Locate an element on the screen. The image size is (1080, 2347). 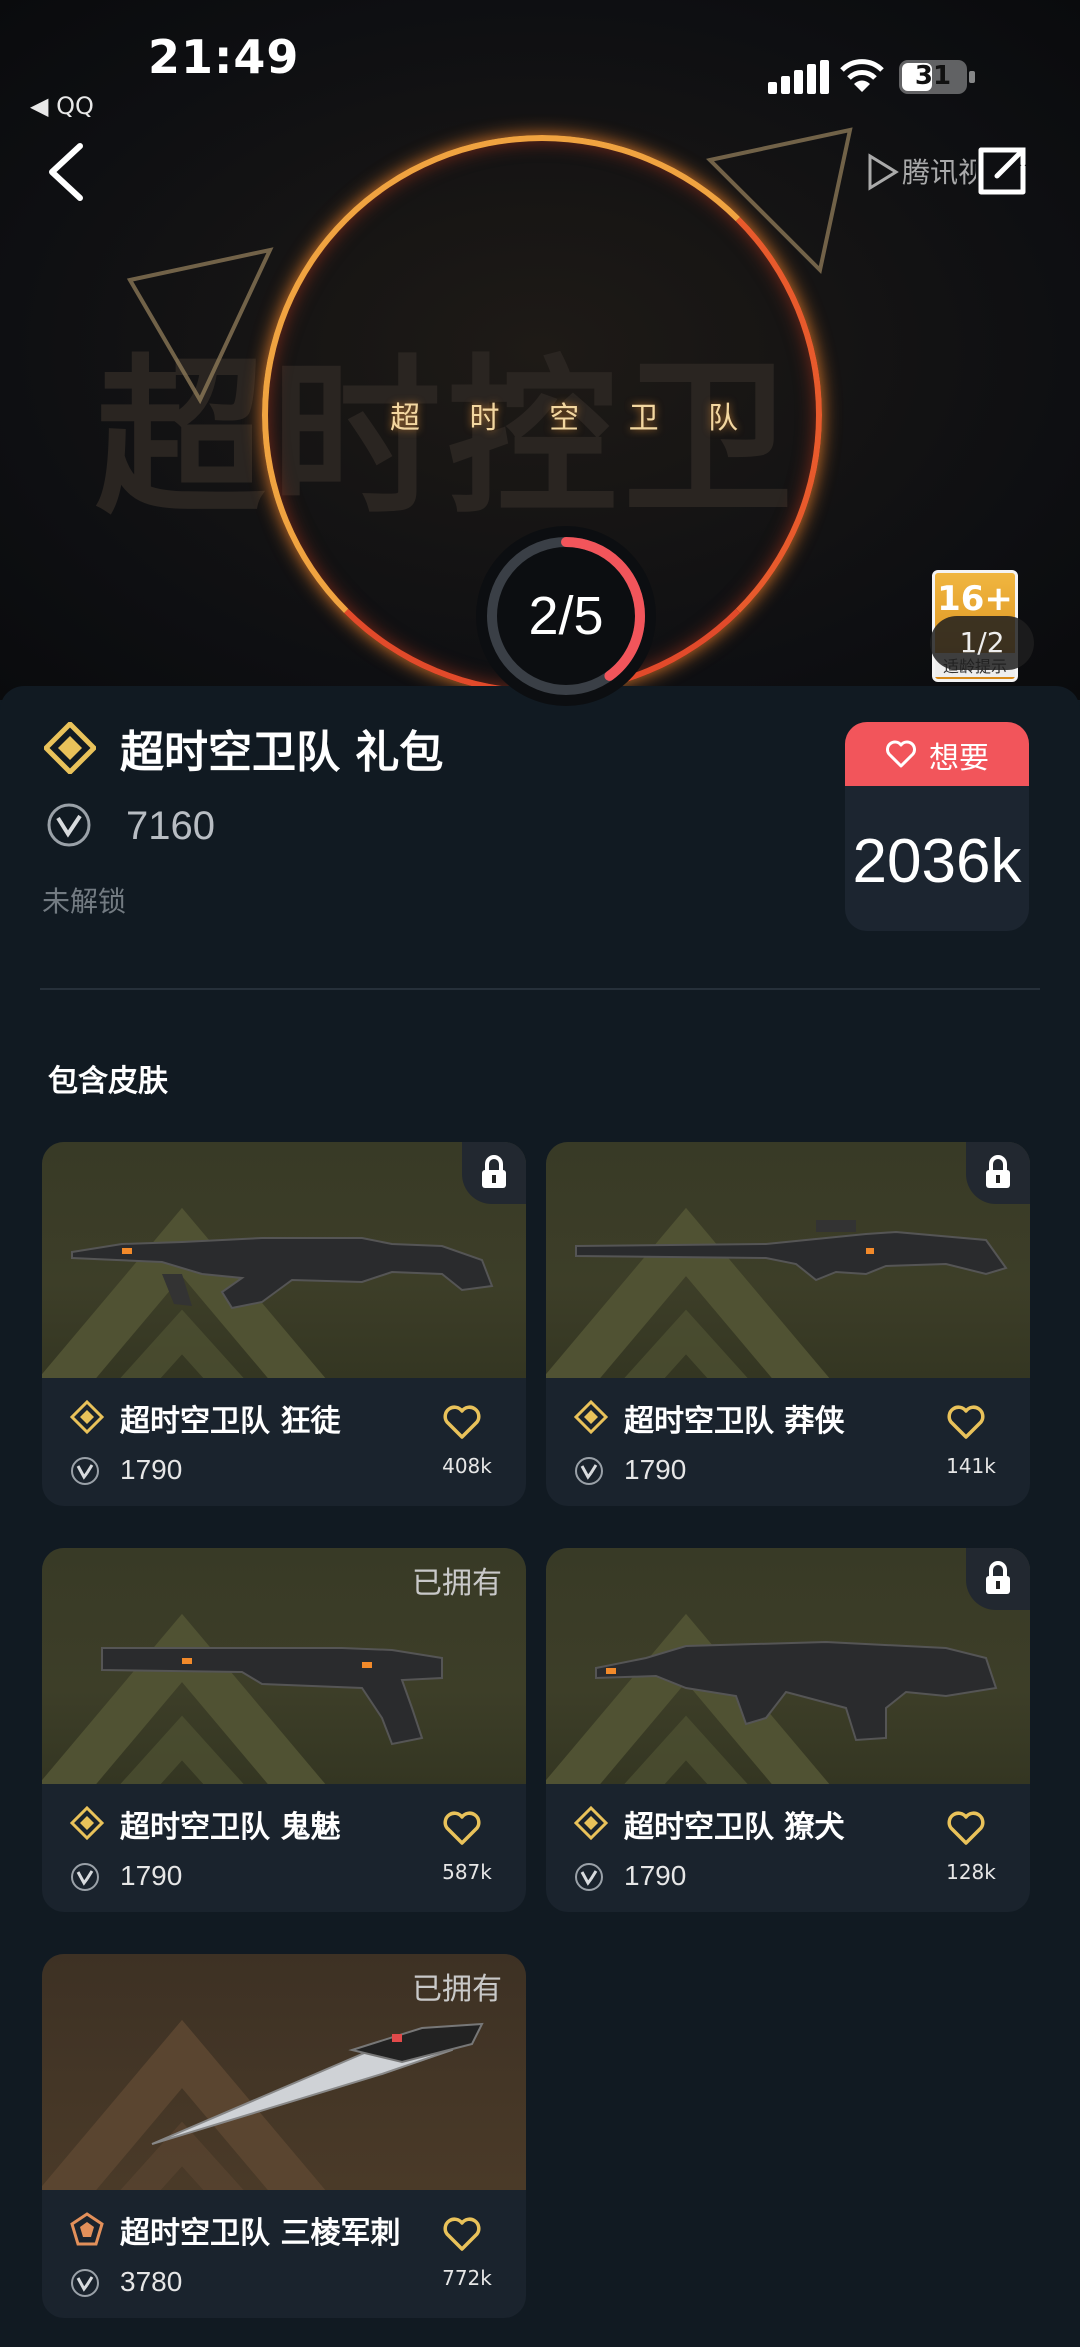
skin-card: 超时空卫队 獠犬 1790 128k is located at coordinates (788, 1730).